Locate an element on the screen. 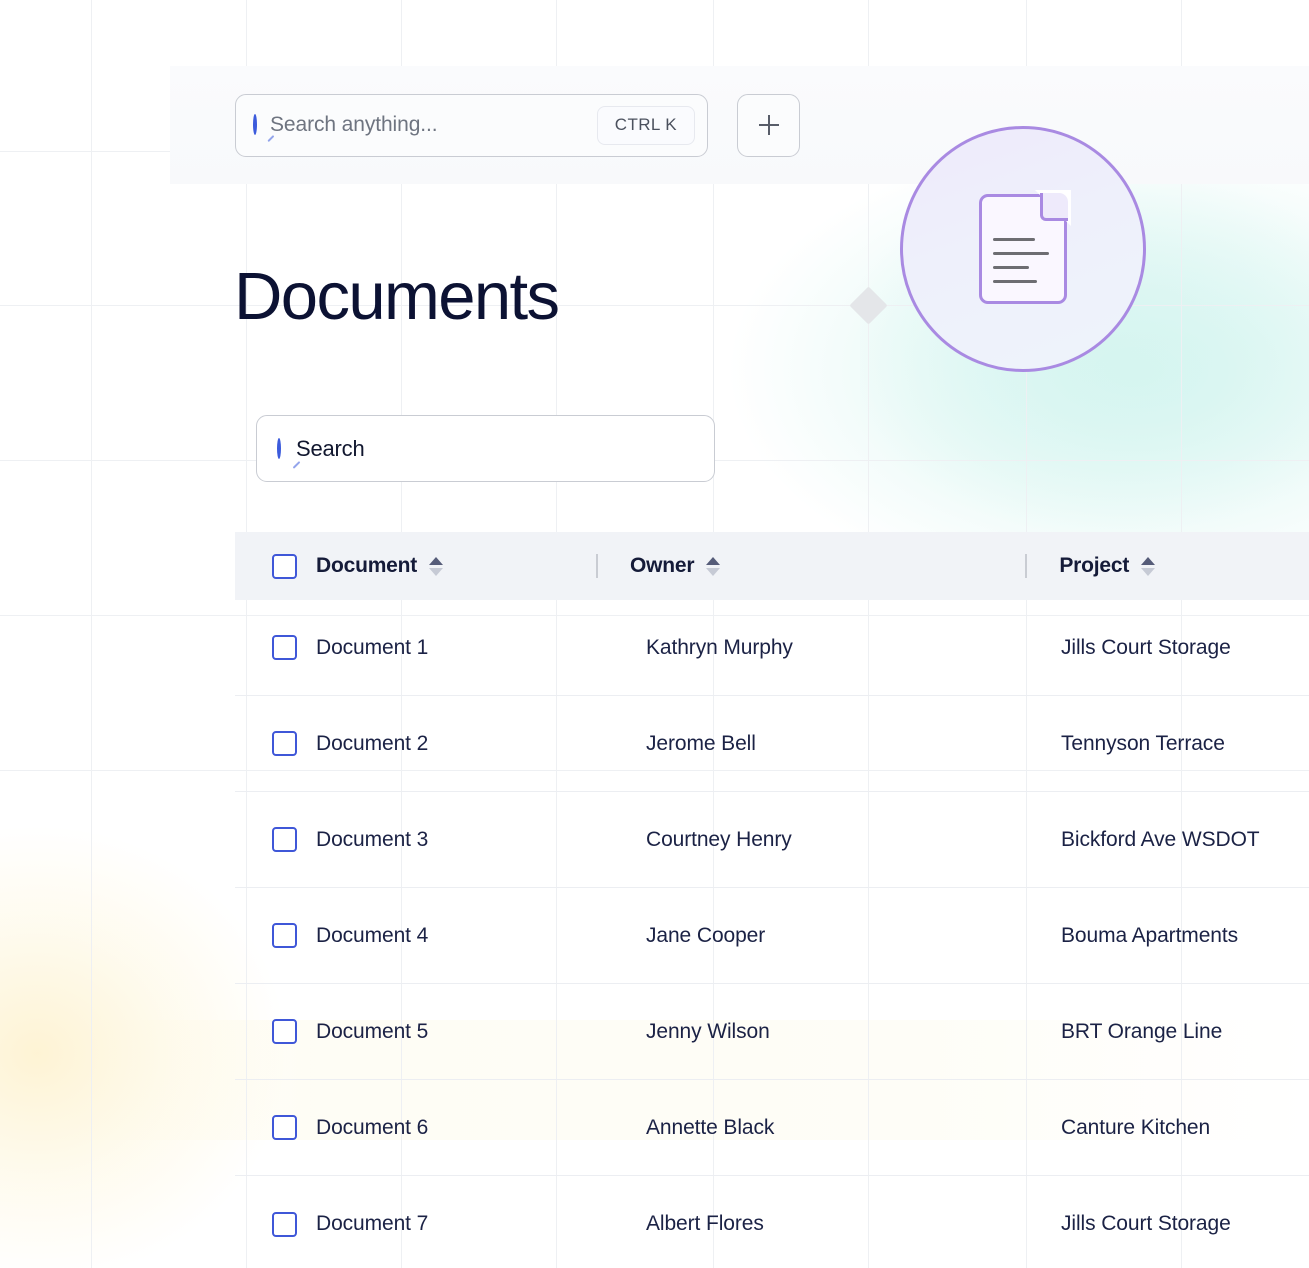 This screenshot has width=1309, height=1268. cell-document: Document 5 is located at coordinates (442, 1031).